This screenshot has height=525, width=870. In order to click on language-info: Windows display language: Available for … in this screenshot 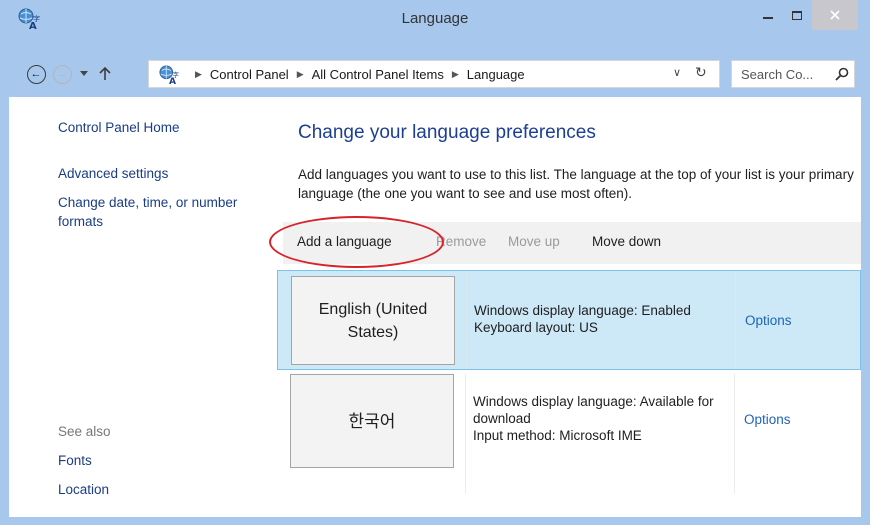, I will do `click(601, 418)`.